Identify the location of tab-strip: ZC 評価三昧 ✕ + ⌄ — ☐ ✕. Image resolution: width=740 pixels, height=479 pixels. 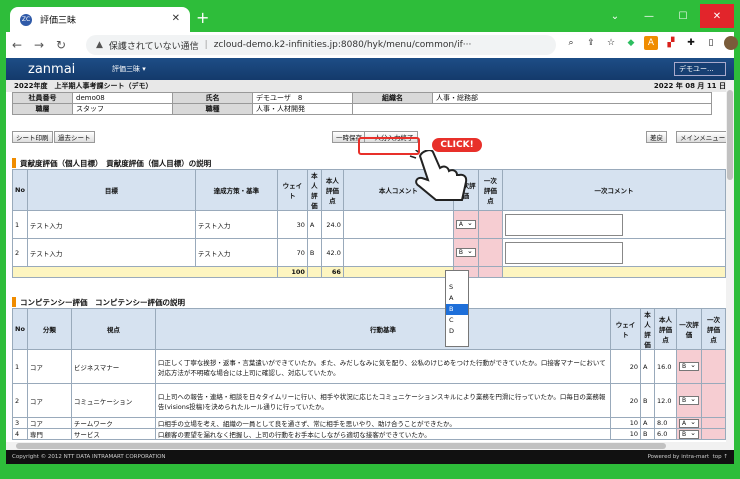
(370, 18).